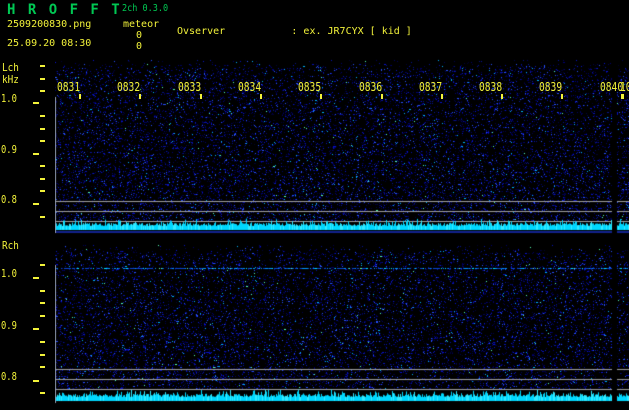 Image resolution: width=629 pixels, height=410 pixels. Describe the element at coordinates (370, 87) in the screenshot. I see `time-label-0836: 0836` at that location.